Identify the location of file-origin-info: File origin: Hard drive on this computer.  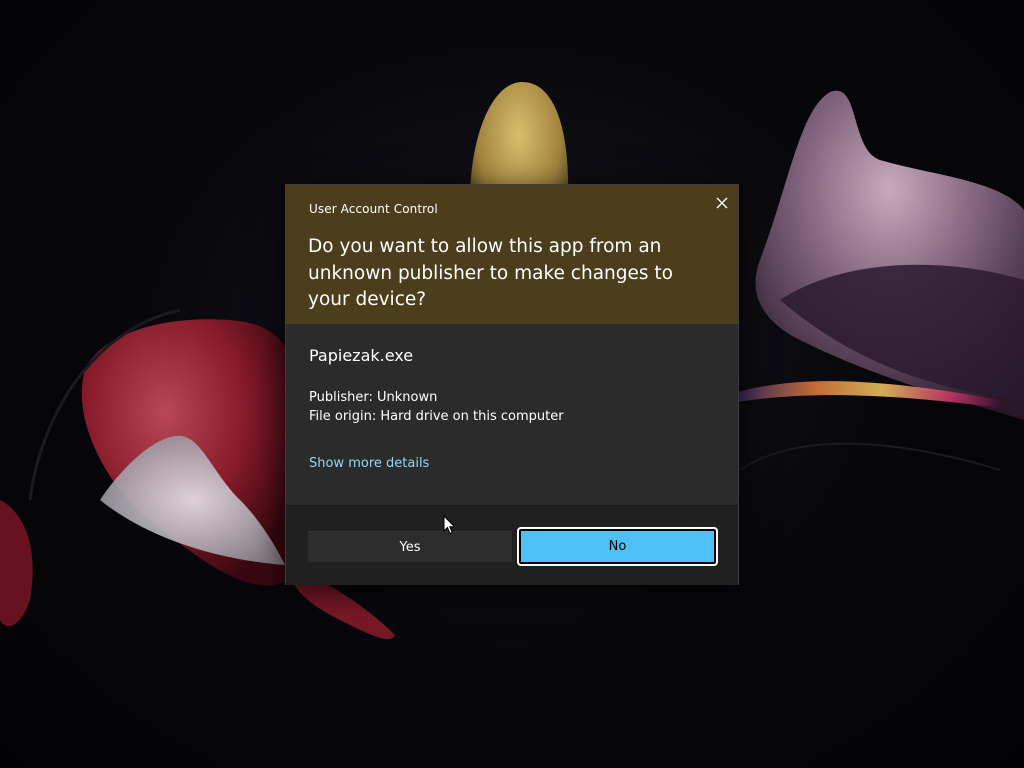
(436, 416).